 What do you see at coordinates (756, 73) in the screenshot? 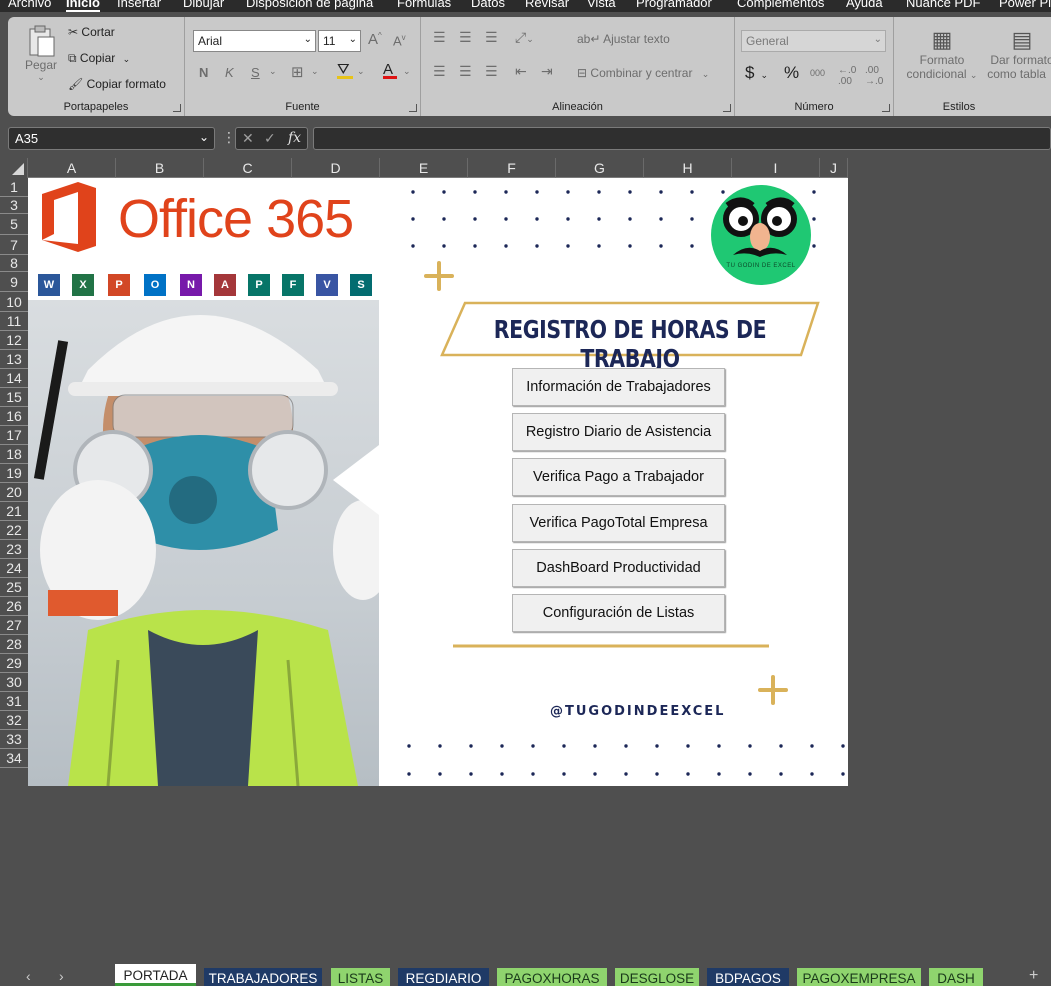
I see `currency-button: $ ⌄` at bounding box center [756, 73].